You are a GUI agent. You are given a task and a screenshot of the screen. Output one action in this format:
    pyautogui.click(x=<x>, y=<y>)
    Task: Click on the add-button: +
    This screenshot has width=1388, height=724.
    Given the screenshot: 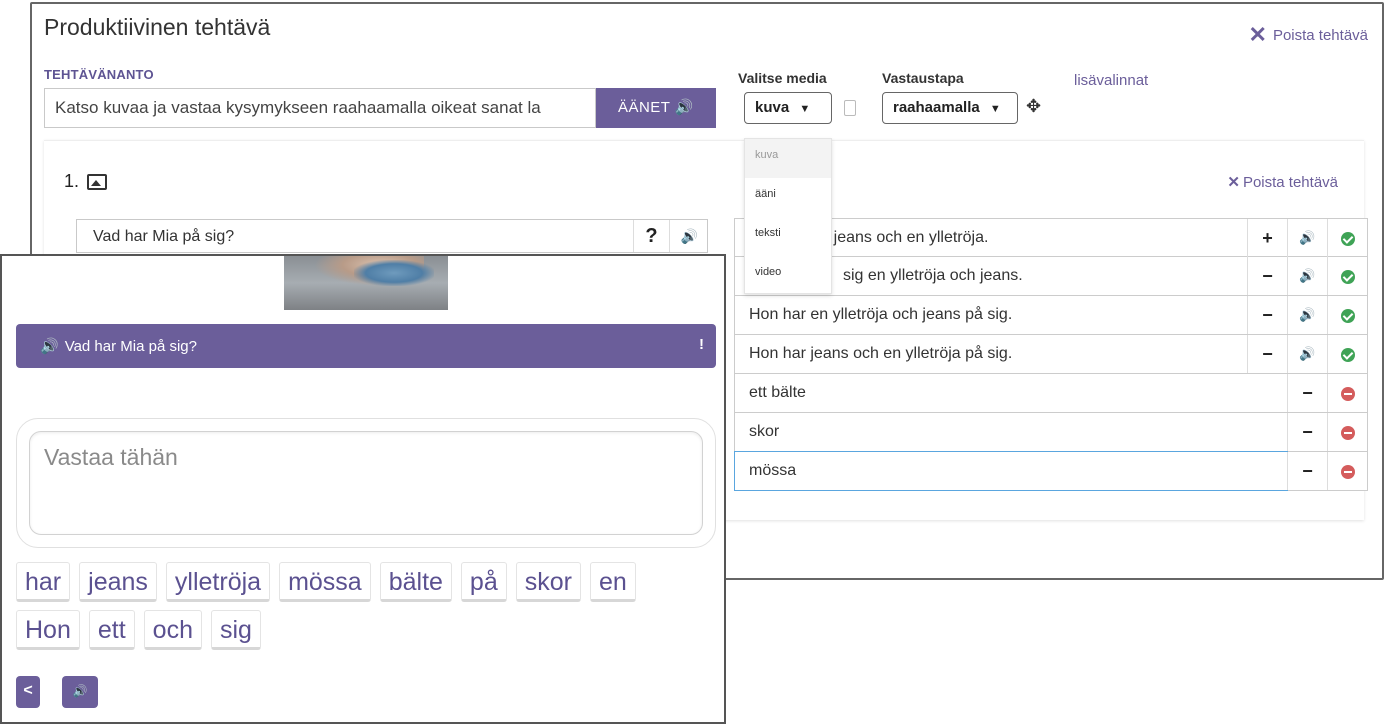 What is the action you would take?
    pyautogui.click(x=1267, y=238)
    